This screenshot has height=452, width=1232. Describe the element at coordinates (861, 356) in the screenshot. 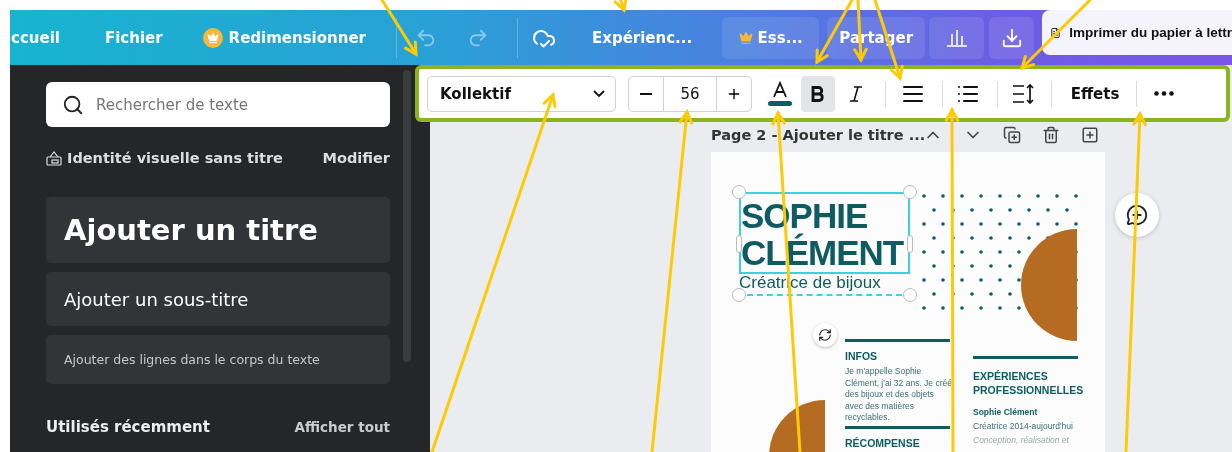

I see `section-title: INFOS` at that location.